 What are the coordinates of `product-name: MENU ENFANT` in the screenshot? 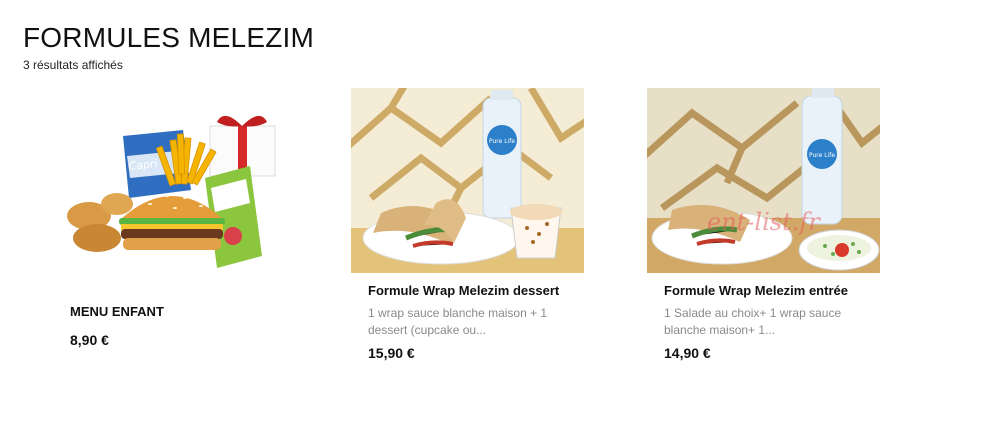 It's located at (180, 312).